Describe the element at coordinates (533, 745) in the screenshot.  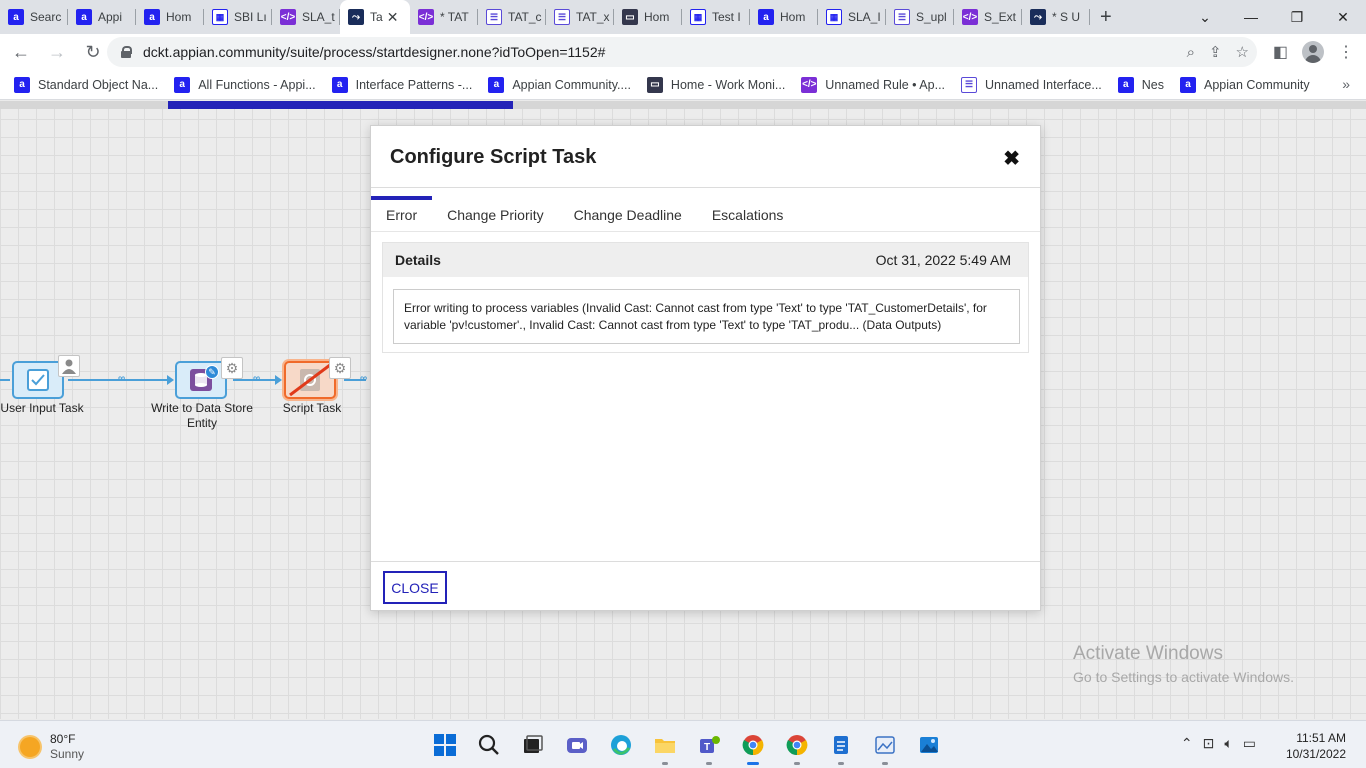
I see `task-view-icon` at that location.